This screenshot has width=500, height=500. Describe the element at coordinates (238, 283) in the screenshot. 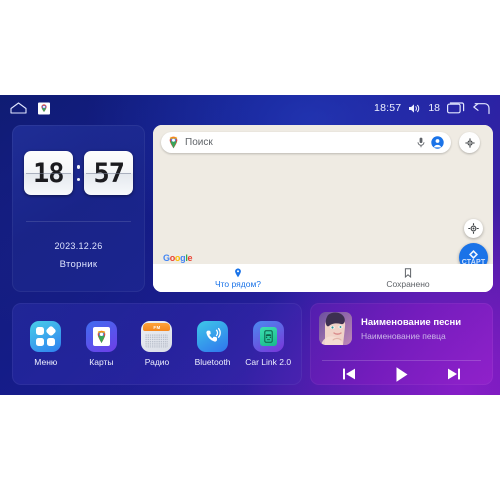

I see `map-nav-nearby-label: Что рядом?` at that location.